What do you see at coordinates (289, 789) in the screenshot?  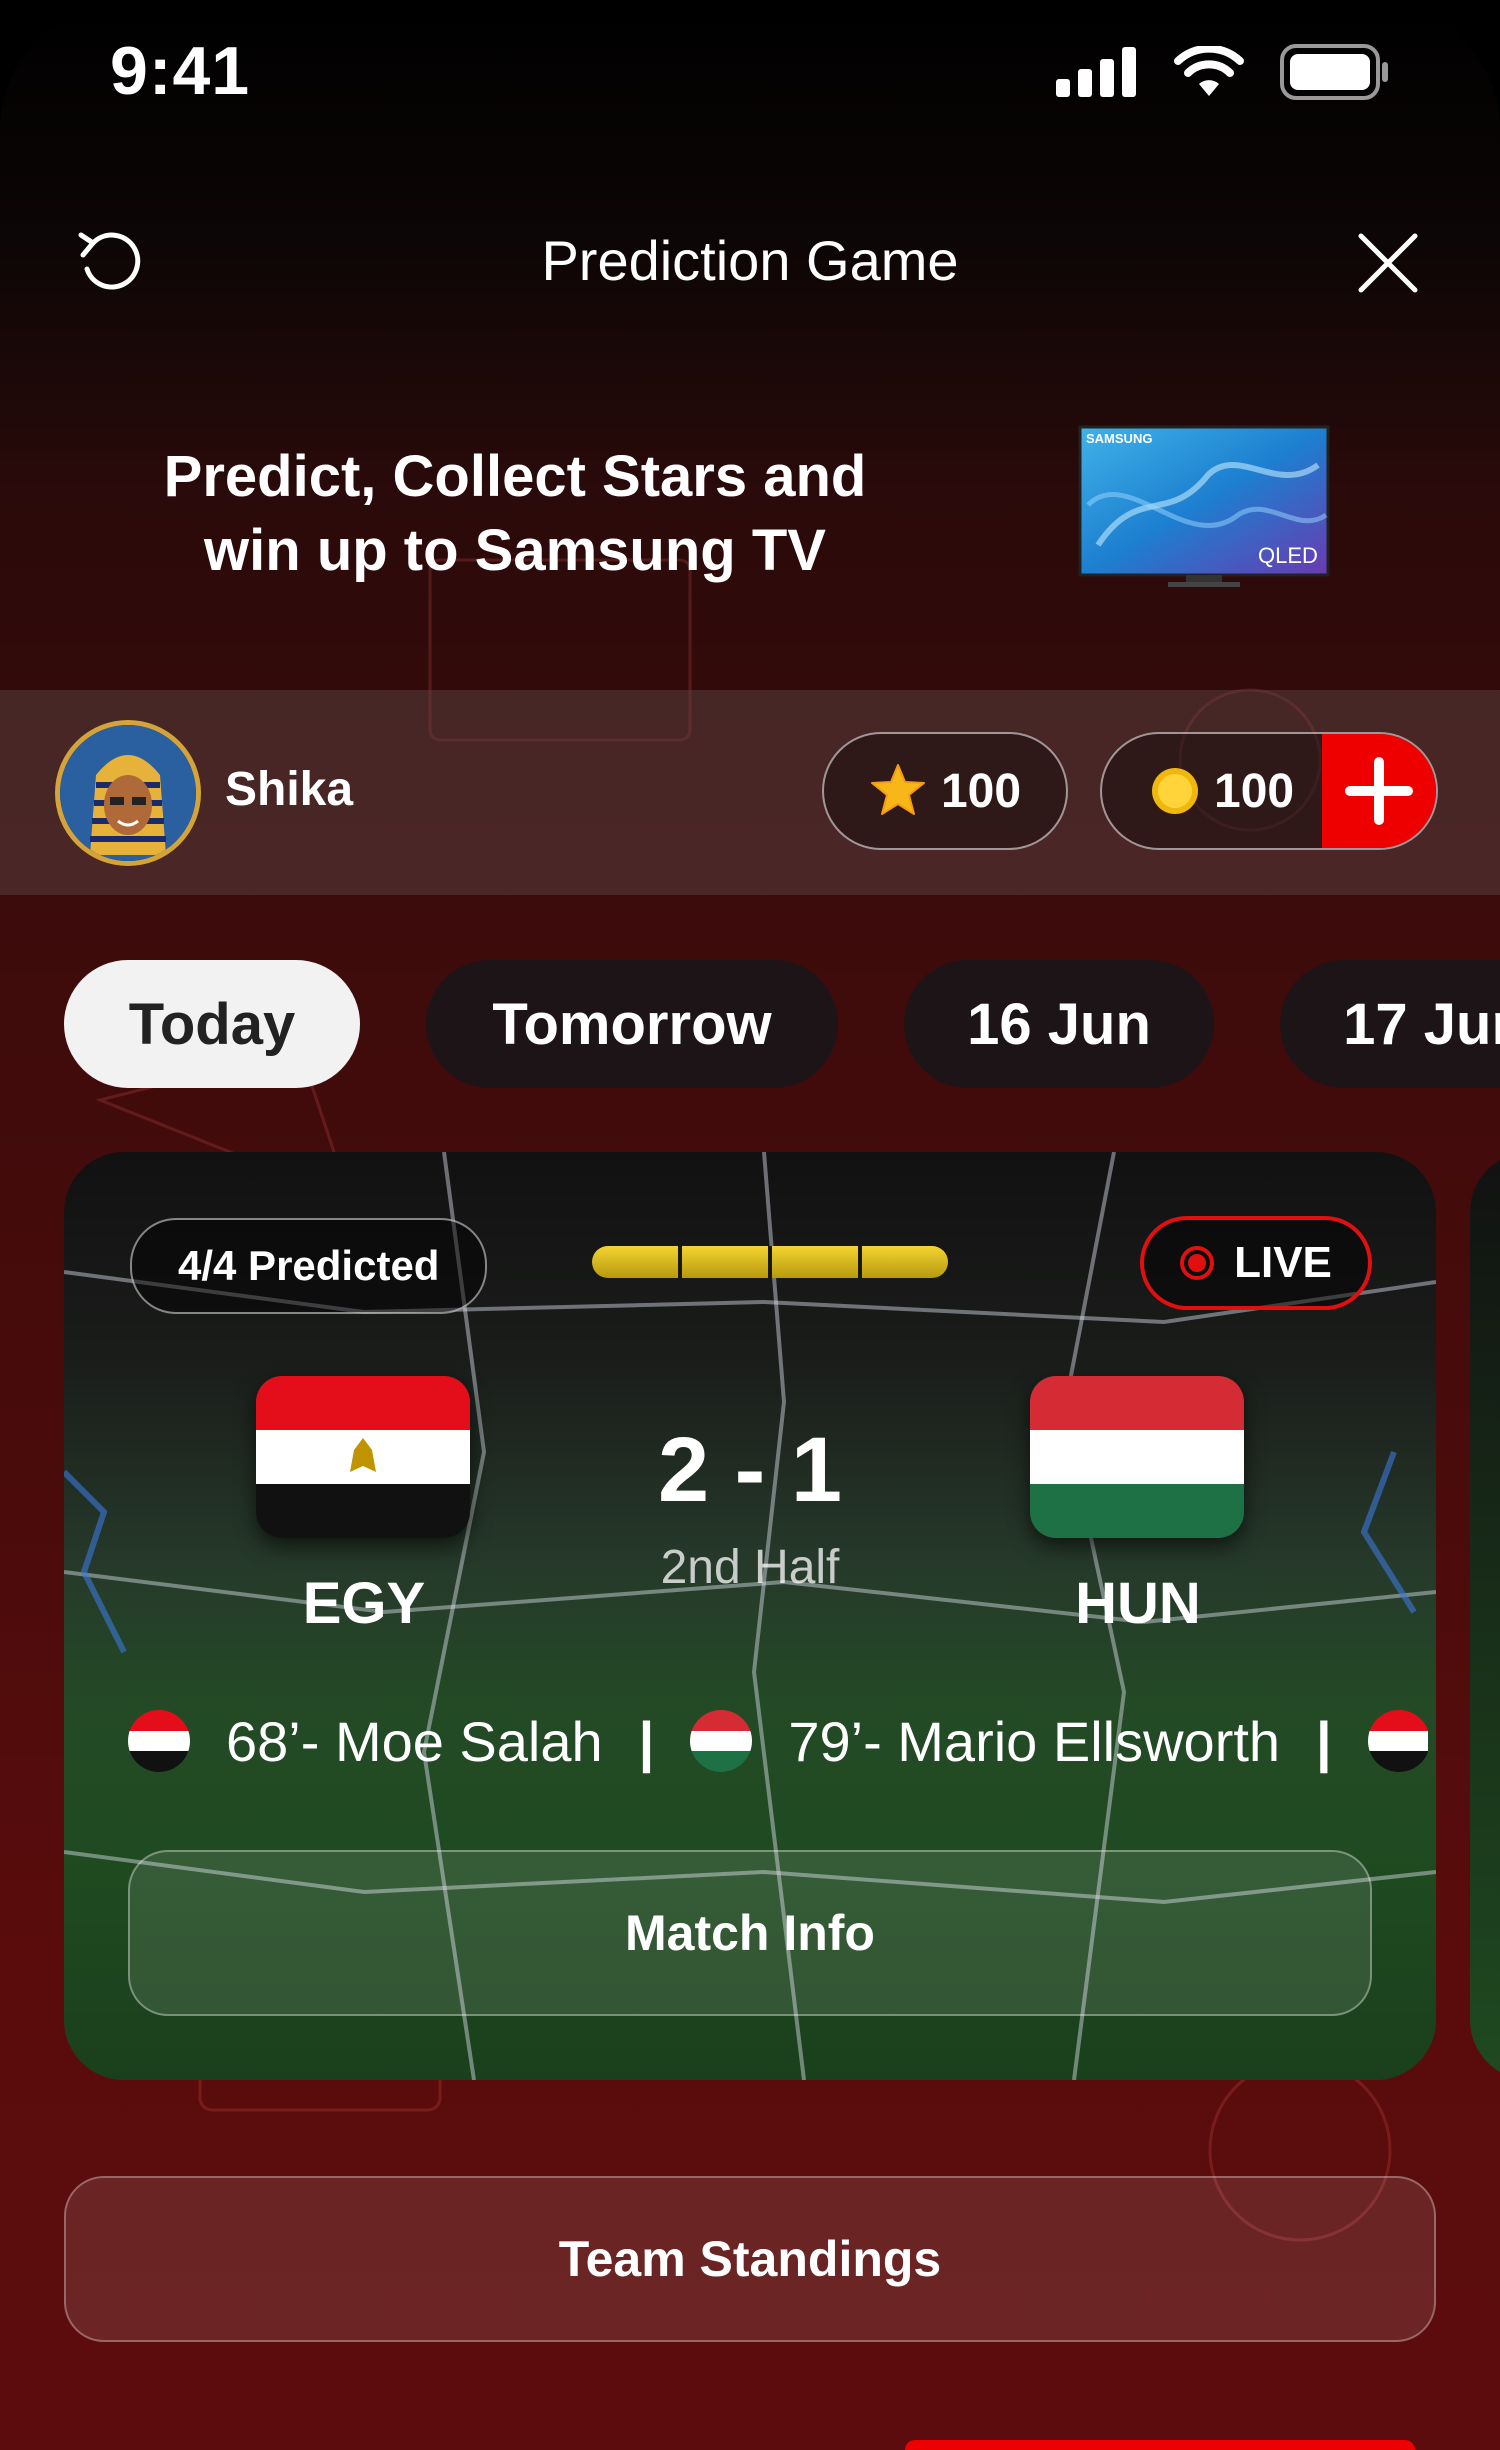 I see `user-name: Shika` at bounding box center [289, 789].